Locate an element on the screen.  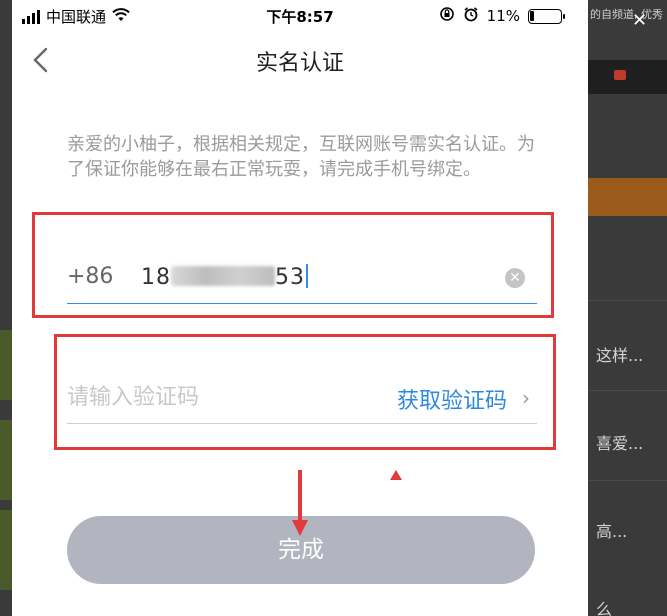
status-bar: 中国联通 下午8:57 11% is located at coordinates (300, 16).